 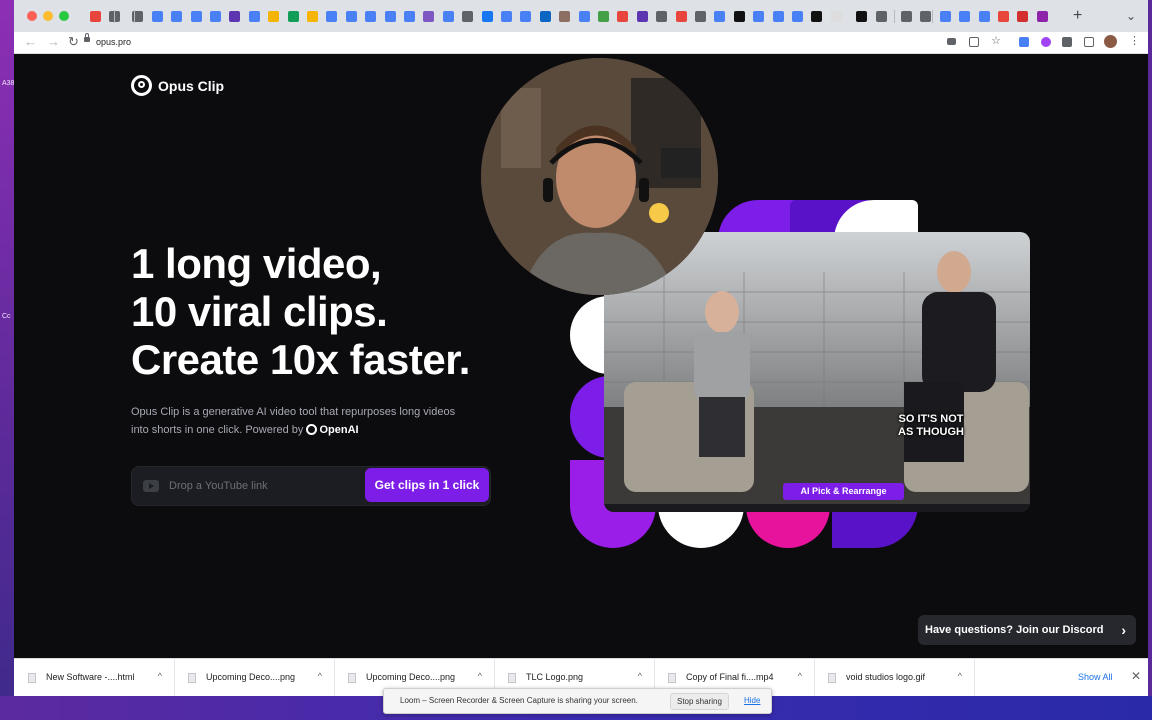 What do you see at coordinates (134, 16) in the screenshot?
I see `tab-separator` at bounding box center [134, 16].